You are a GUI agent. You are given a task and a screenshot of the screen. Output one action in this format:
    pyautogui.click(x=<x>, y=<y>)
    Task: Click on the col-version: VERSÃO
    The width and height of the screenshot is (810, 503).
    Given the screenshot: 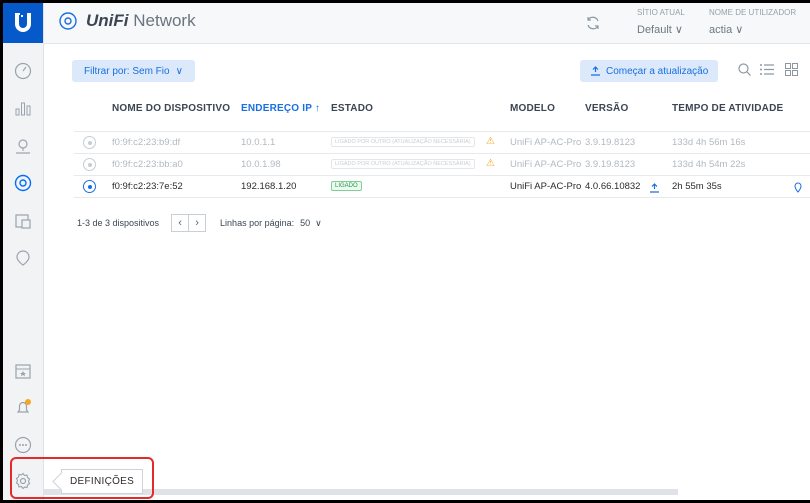 What is the action you would take?
    pyautogui.click(x=606, y=108)
    